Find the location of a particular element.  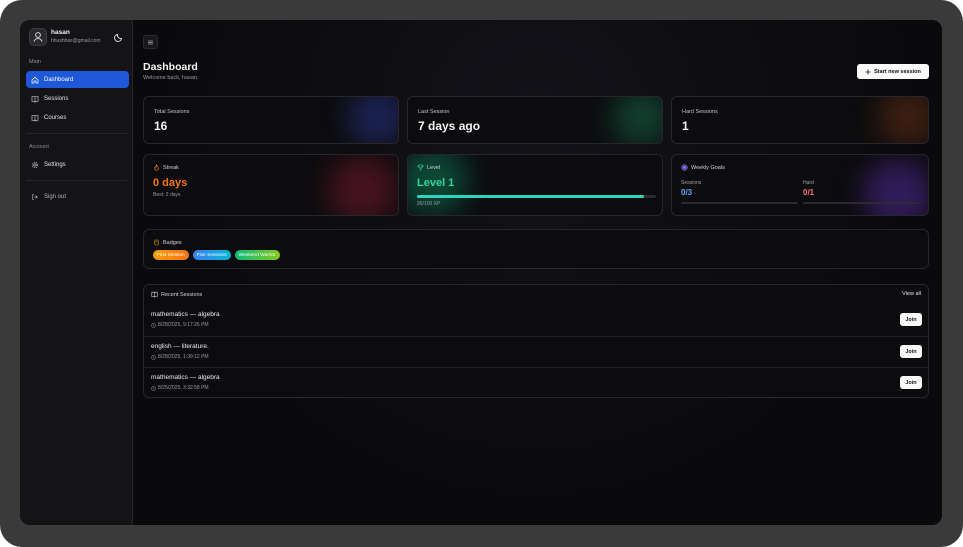

sidebar-item-dashboard: Dashboard is located at coordinates (77, 79).